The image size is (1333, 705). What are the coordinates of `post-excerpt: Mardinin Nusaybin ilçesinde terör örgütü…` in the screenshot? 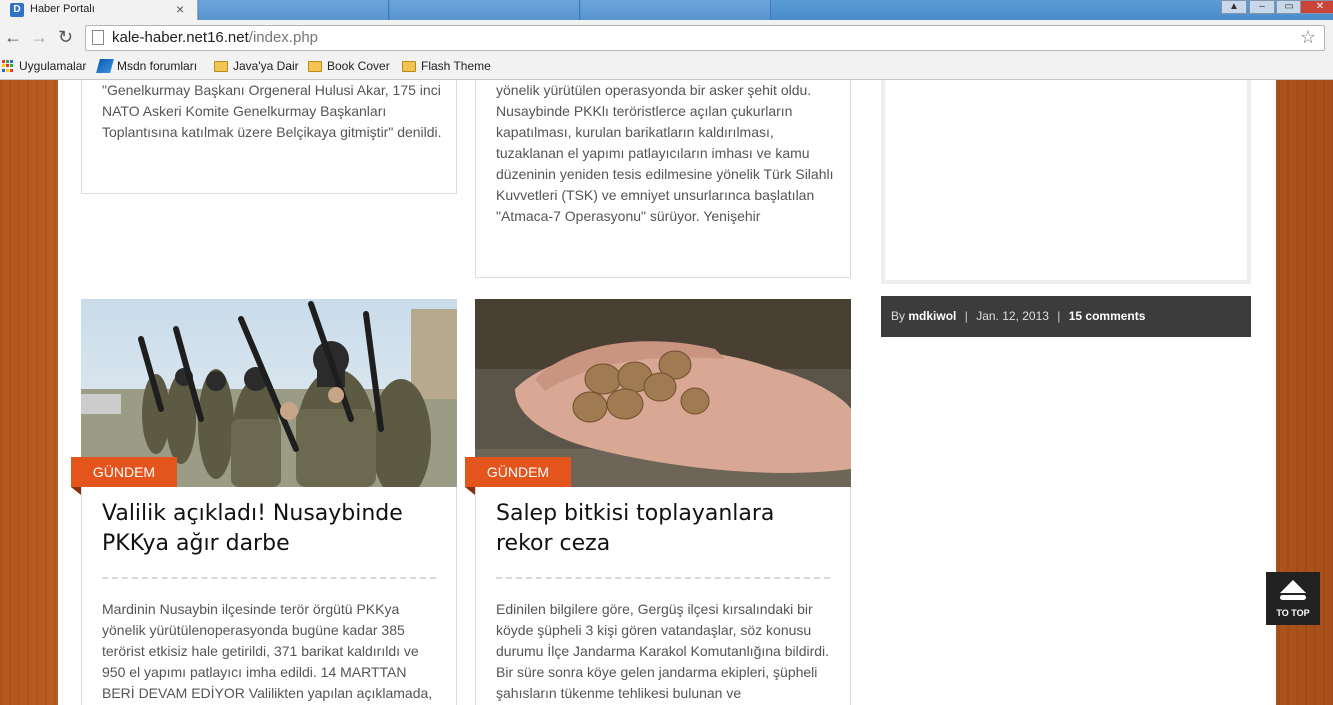 It's located at (267, 651).